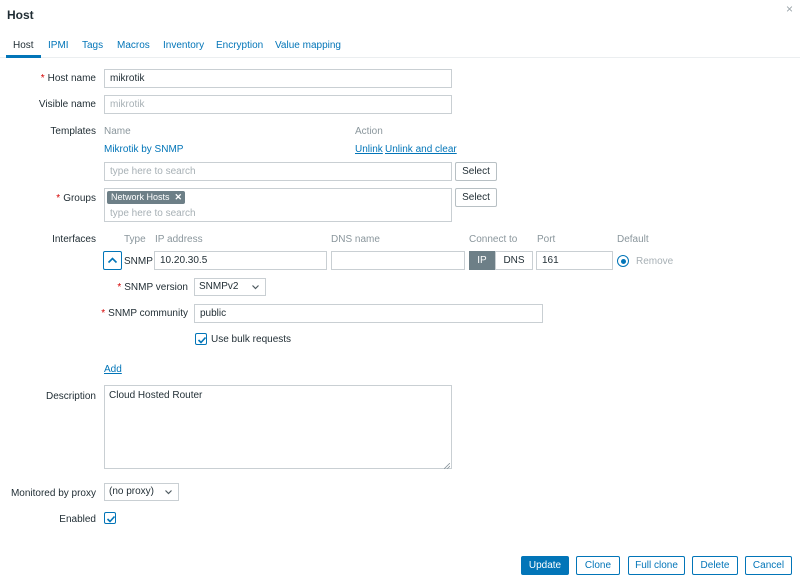  I want to click on remove-interface-link: Remove, so click(654, 261).